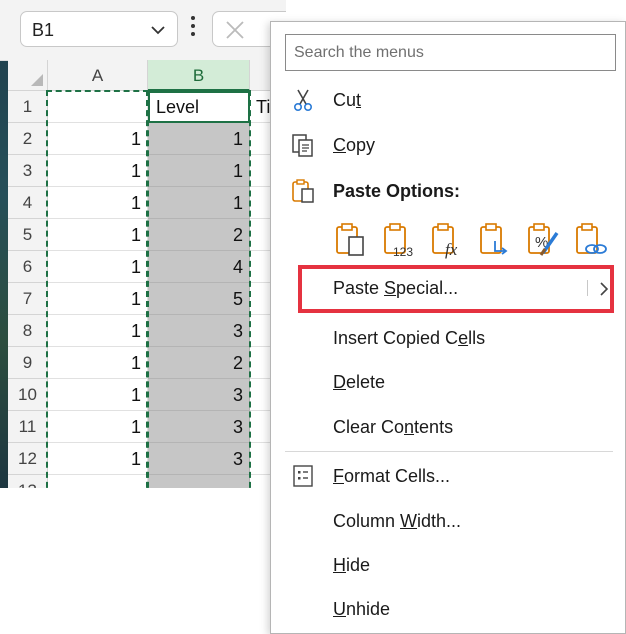  Describe the element at coordinates (591, 239) in the screenshot. I see `paste-link-icon` at that location.